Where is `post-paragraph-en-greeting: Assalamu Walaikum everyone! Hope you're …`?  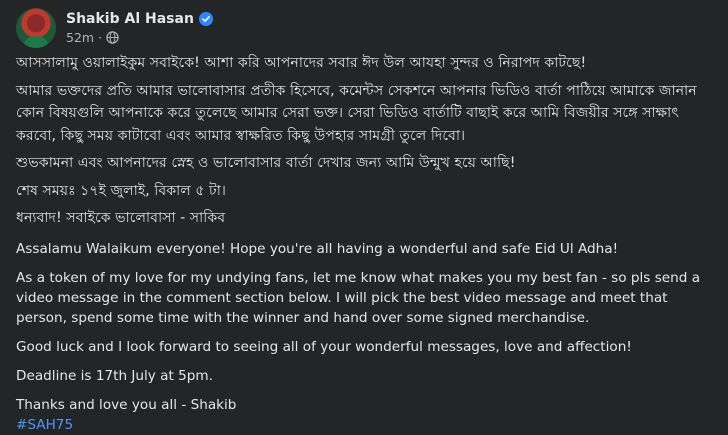 post-paragraph-en-greeting: Assalamu Walaikum everyone! Hope you're … is located at coordinates (317, 248).